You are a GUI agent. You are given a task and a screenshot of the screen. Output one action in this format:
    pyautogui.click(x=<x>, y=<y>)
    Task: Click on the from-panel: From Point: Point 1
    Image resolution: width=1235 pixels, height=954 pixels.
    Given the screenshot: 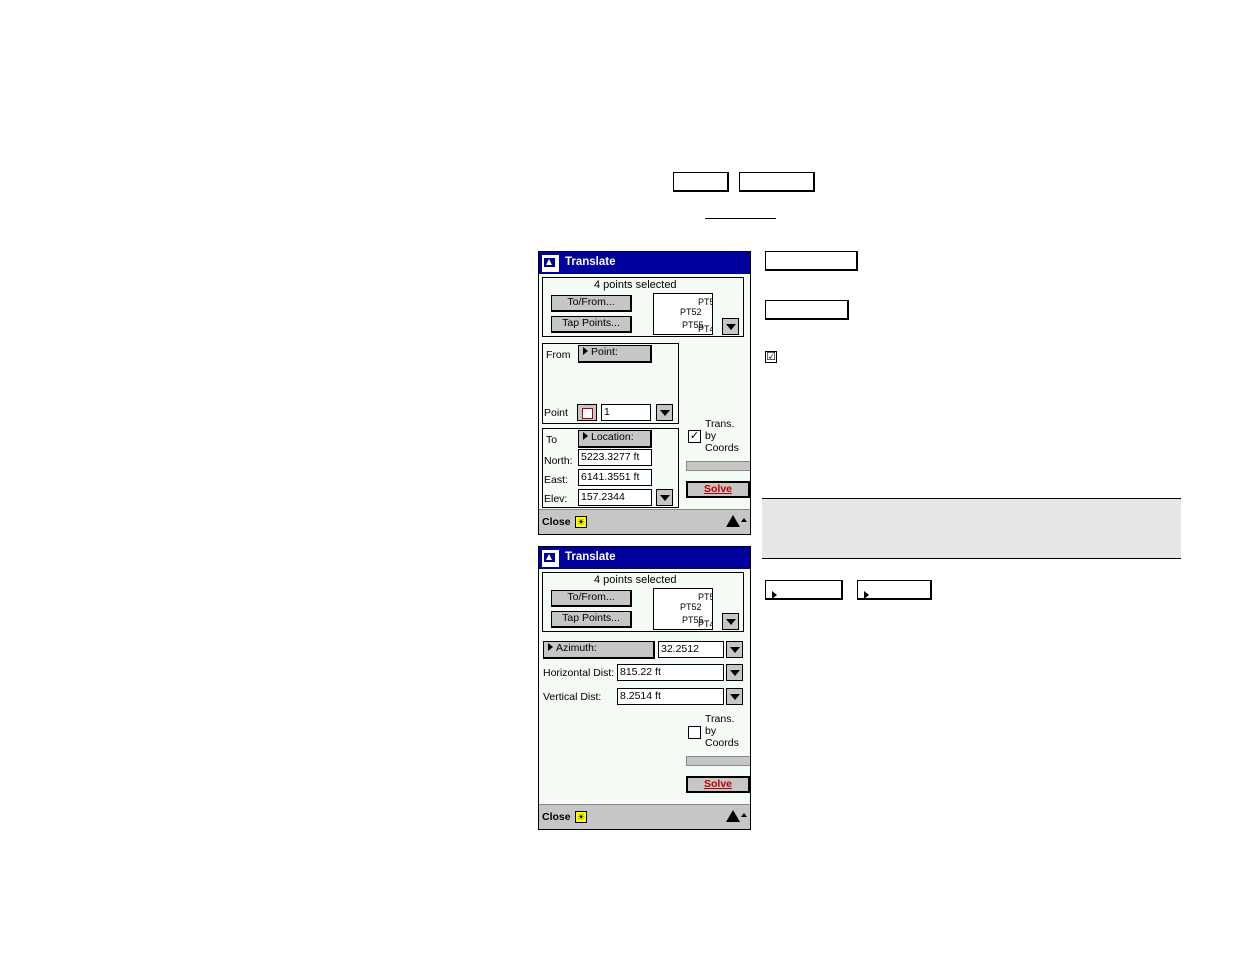 What is the action you would take?
    pyautogui.click(x=610, y=383)
    